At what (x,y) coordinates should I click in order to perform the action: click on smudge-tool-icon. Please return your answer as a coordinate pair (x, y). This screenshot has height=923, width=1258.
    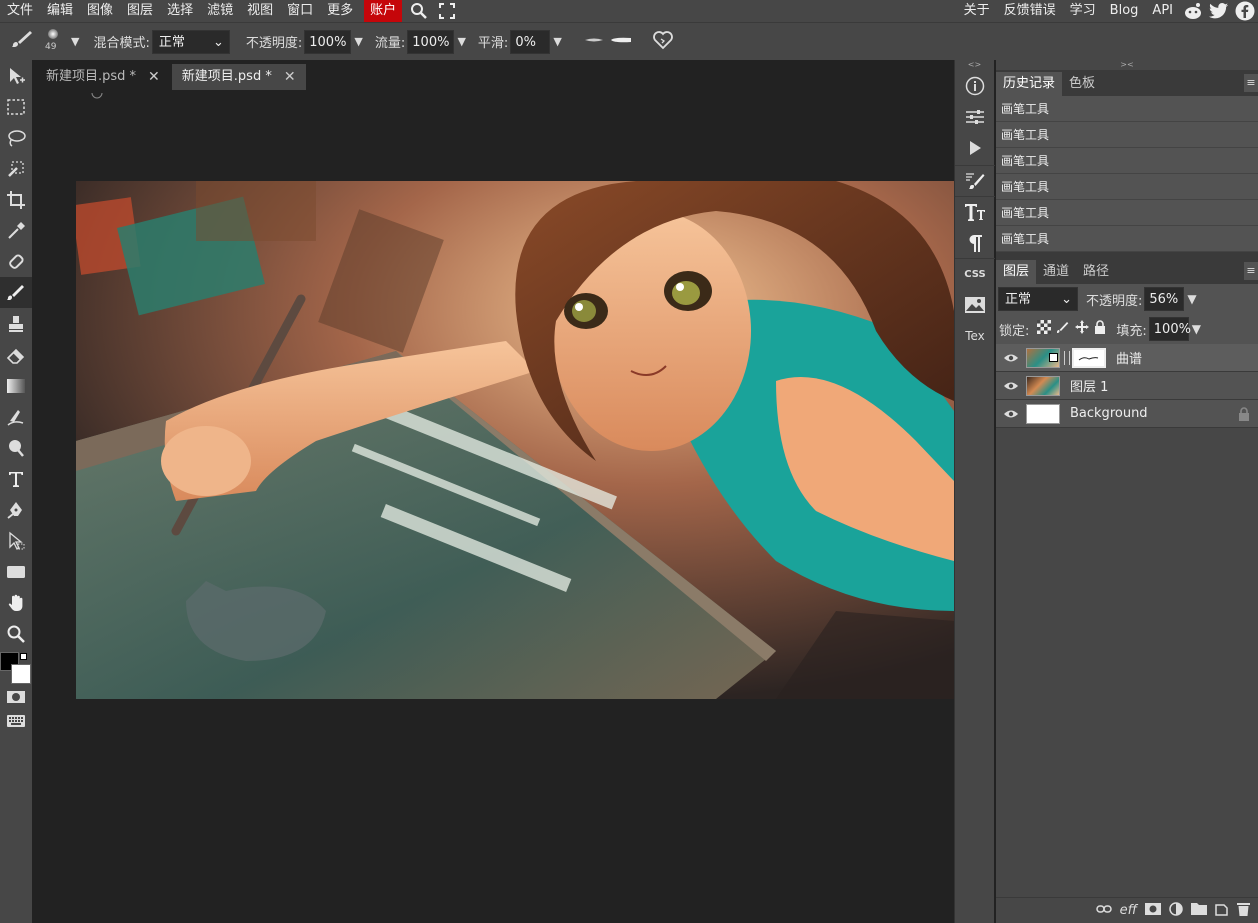
    Looking at the image, I should click on (16, 416).